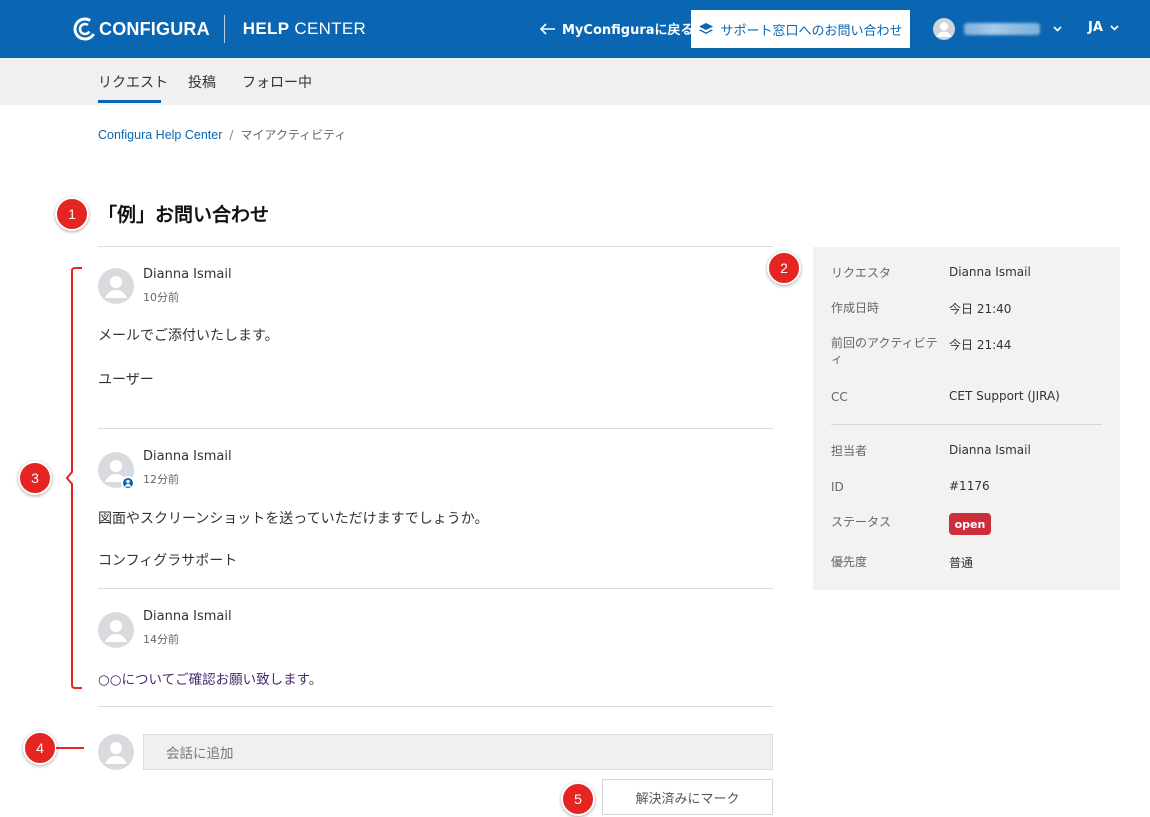  What do you see at coordinates (133, 82) in the screenshot?
I see `tab-requests: リクエスト` at bounding box center [133, 82].